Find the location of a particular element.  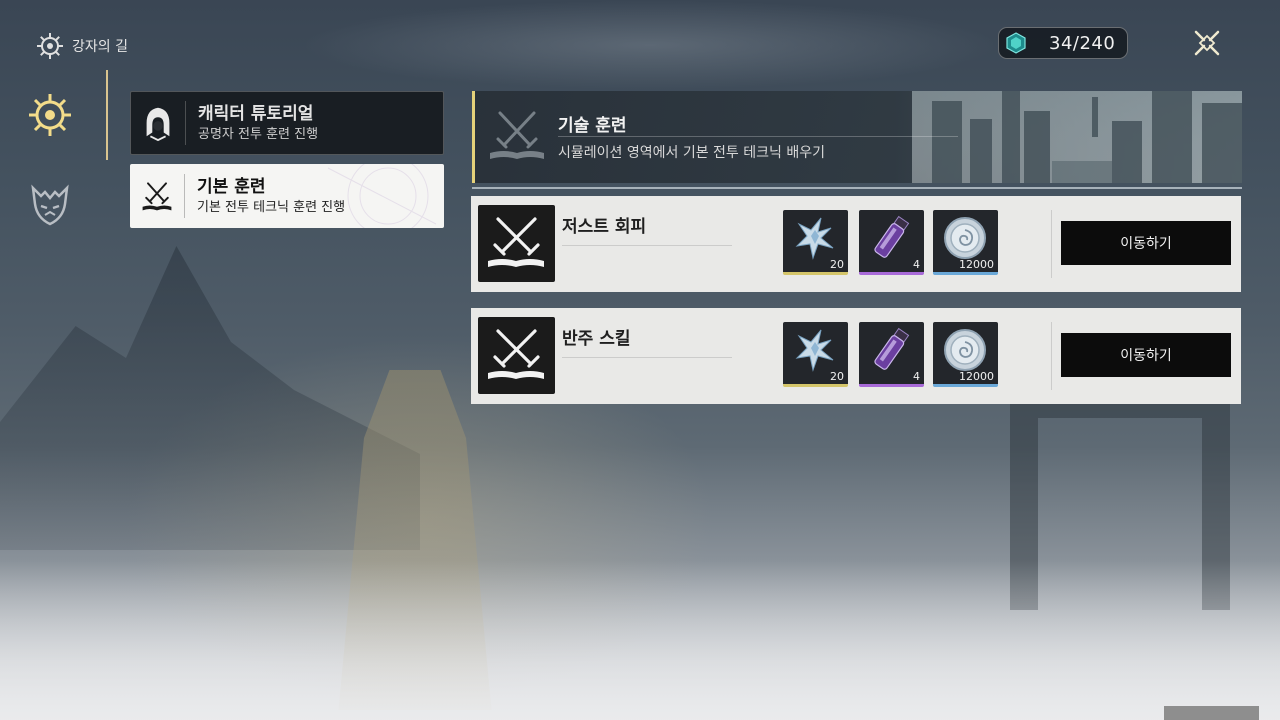

background-gate-structure is located at coordinates (1120, 500).